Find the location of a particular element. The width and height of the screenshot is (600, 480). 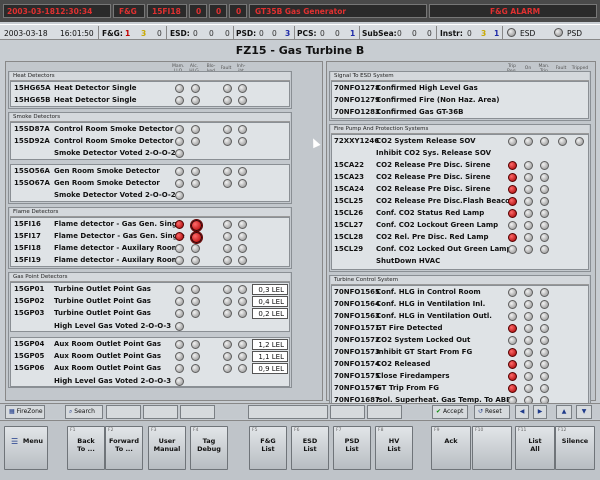

list-item: Inhibit CO2 Sys. Release SOV is located at coordinates (419, 153).